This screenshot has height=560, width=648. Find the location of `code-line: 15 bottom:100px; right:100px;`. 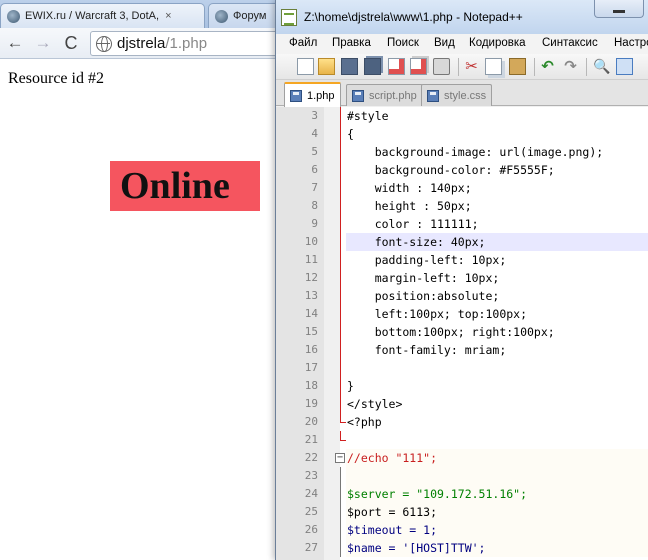

code-line: 15 bottom:100px; right:100px; is located at coordinates (462, 332).